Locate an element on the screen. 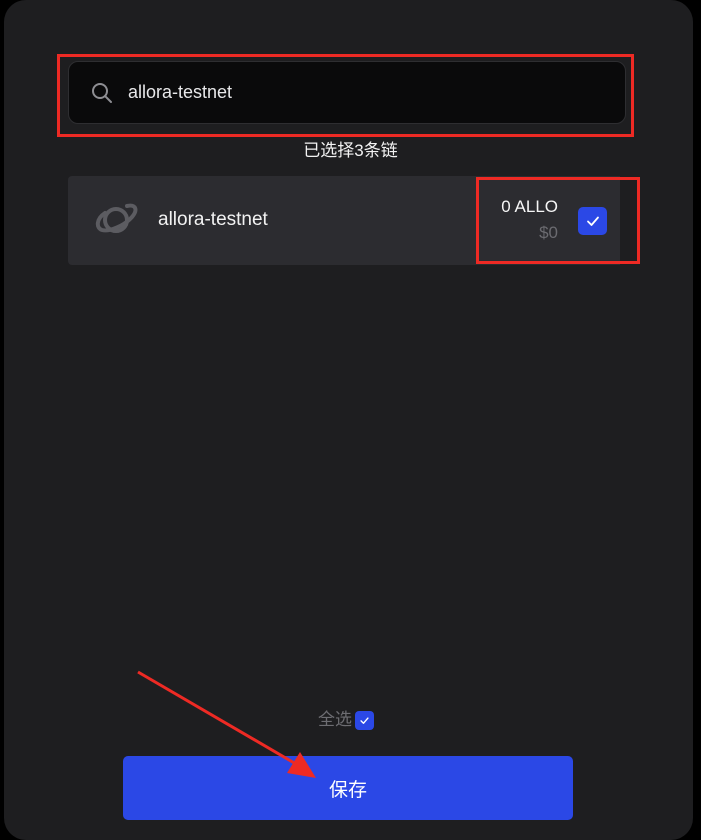 Image resolution: width=701 pixels, height=840 pixels. select-all-checkbox is located at coordinates (364, 720).